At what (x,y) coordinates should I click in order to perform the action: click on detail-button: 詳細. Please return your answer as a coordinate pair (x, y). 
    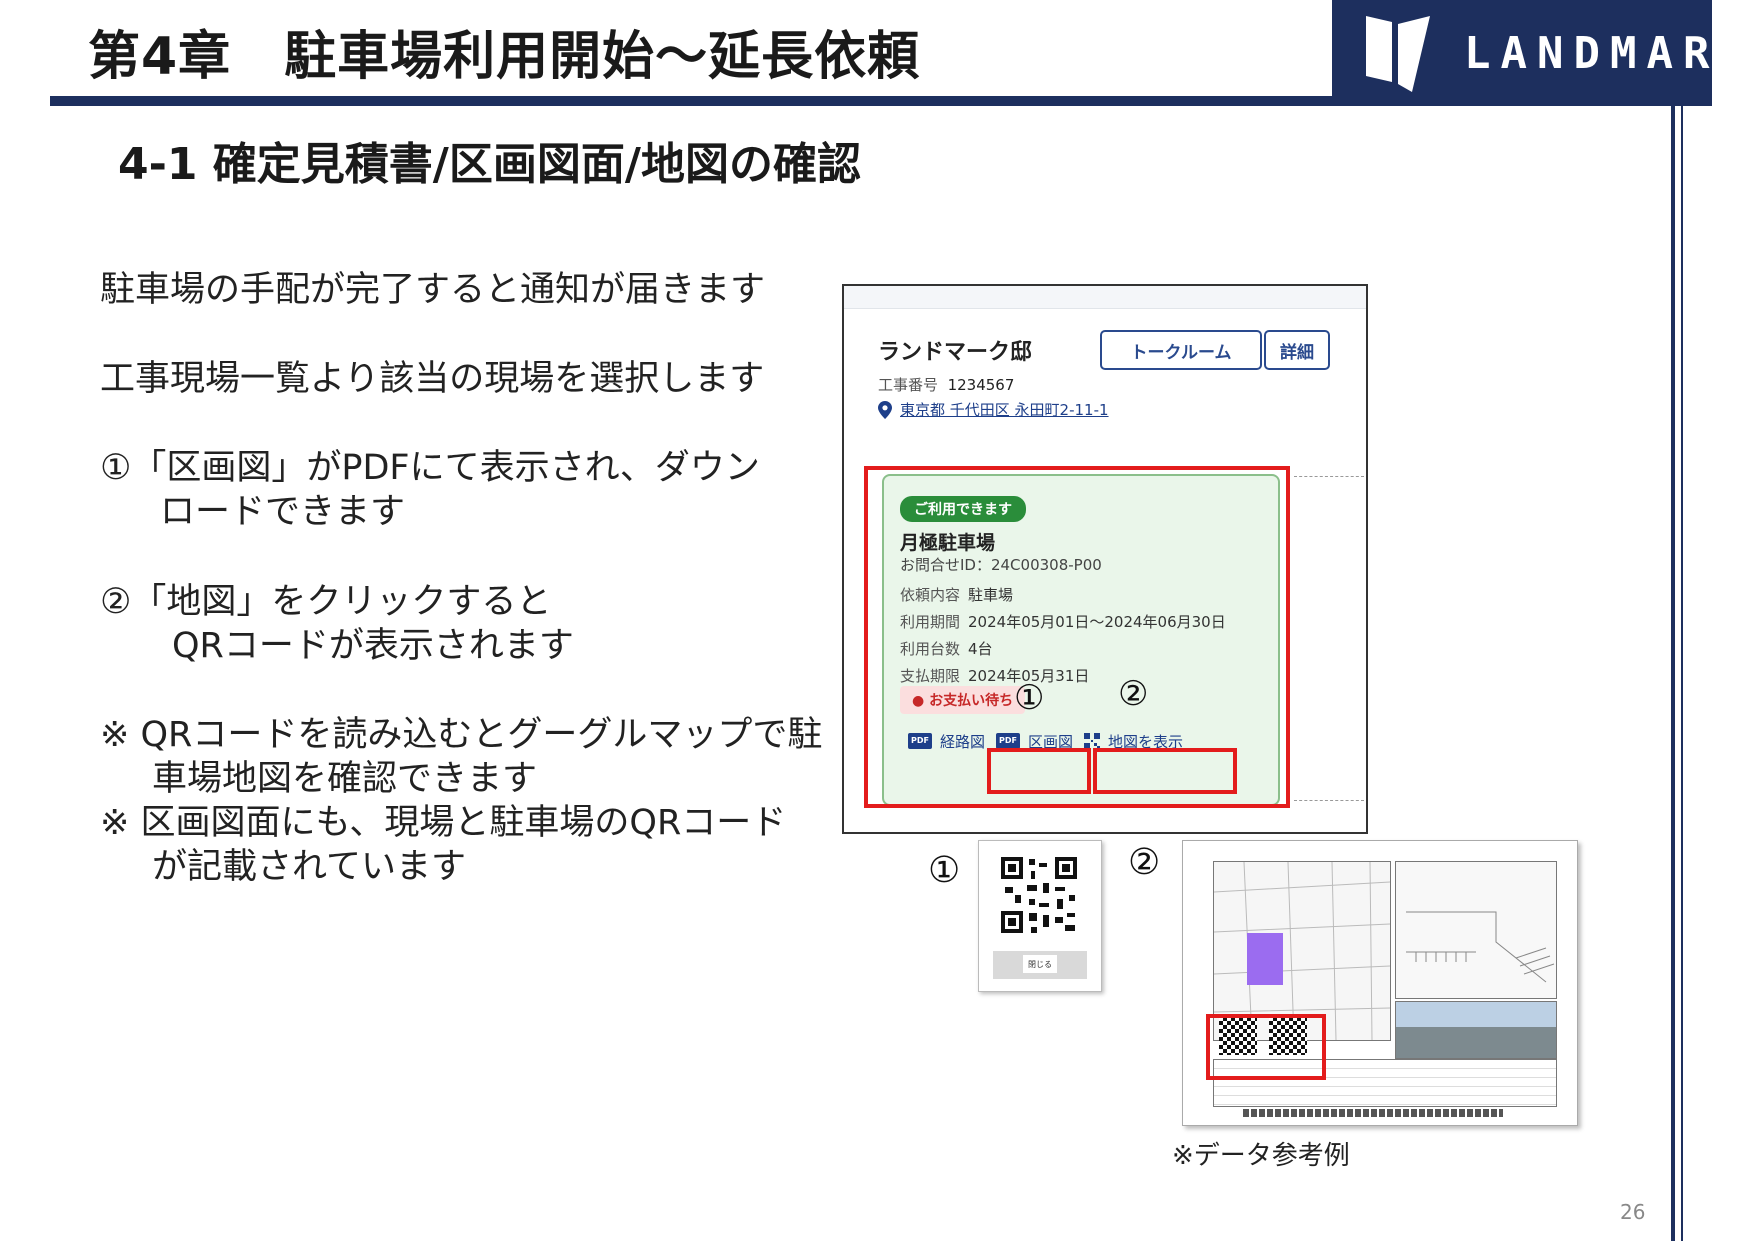
    Looking at the image, I should click on (1297, 350).